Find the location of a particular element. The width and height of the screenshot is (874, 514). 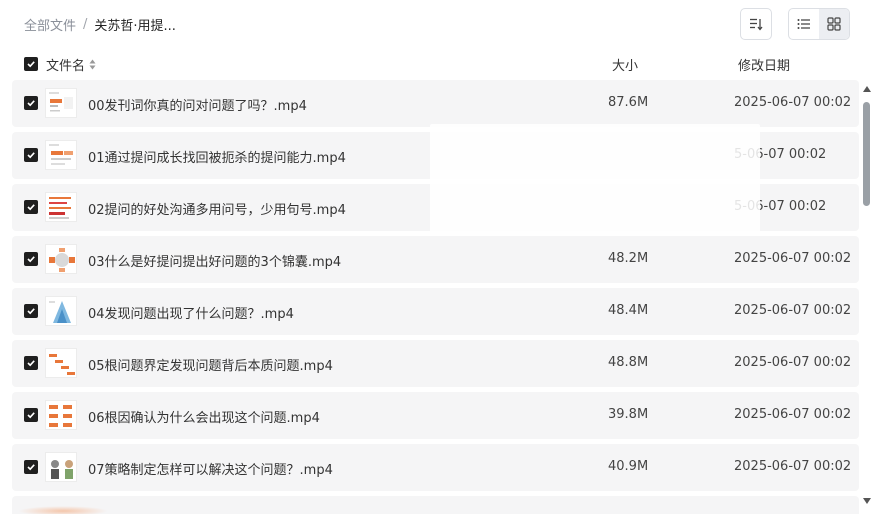

file-size: 48.8M is located at coordinates (628, 362).